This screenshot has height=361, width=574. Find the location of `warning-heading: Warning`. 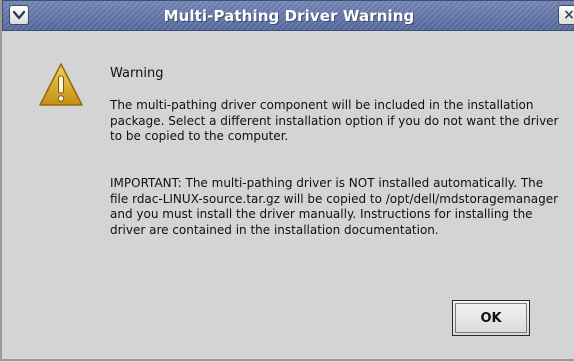

warning-heading: Warning is located at coordinates (137, 73).